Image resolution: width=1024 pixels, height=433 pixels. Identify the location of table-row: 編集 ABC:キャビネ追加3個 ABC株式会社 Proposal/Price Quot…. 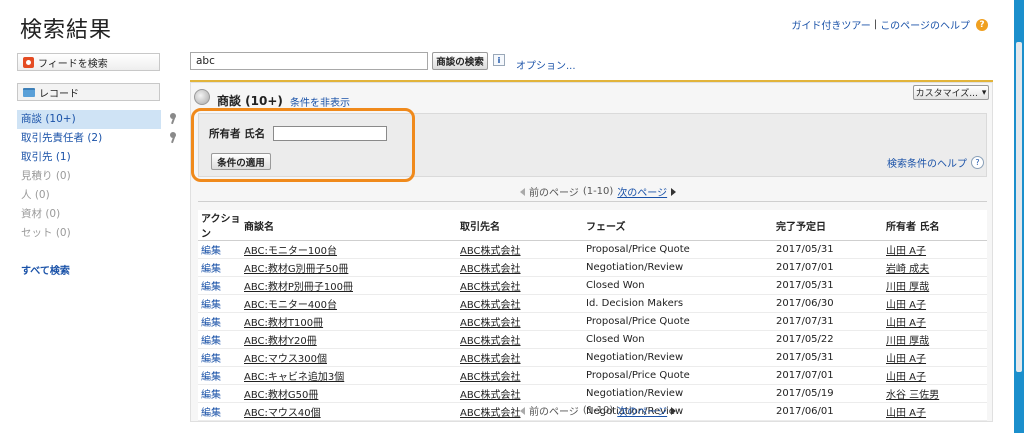
(592, 375).